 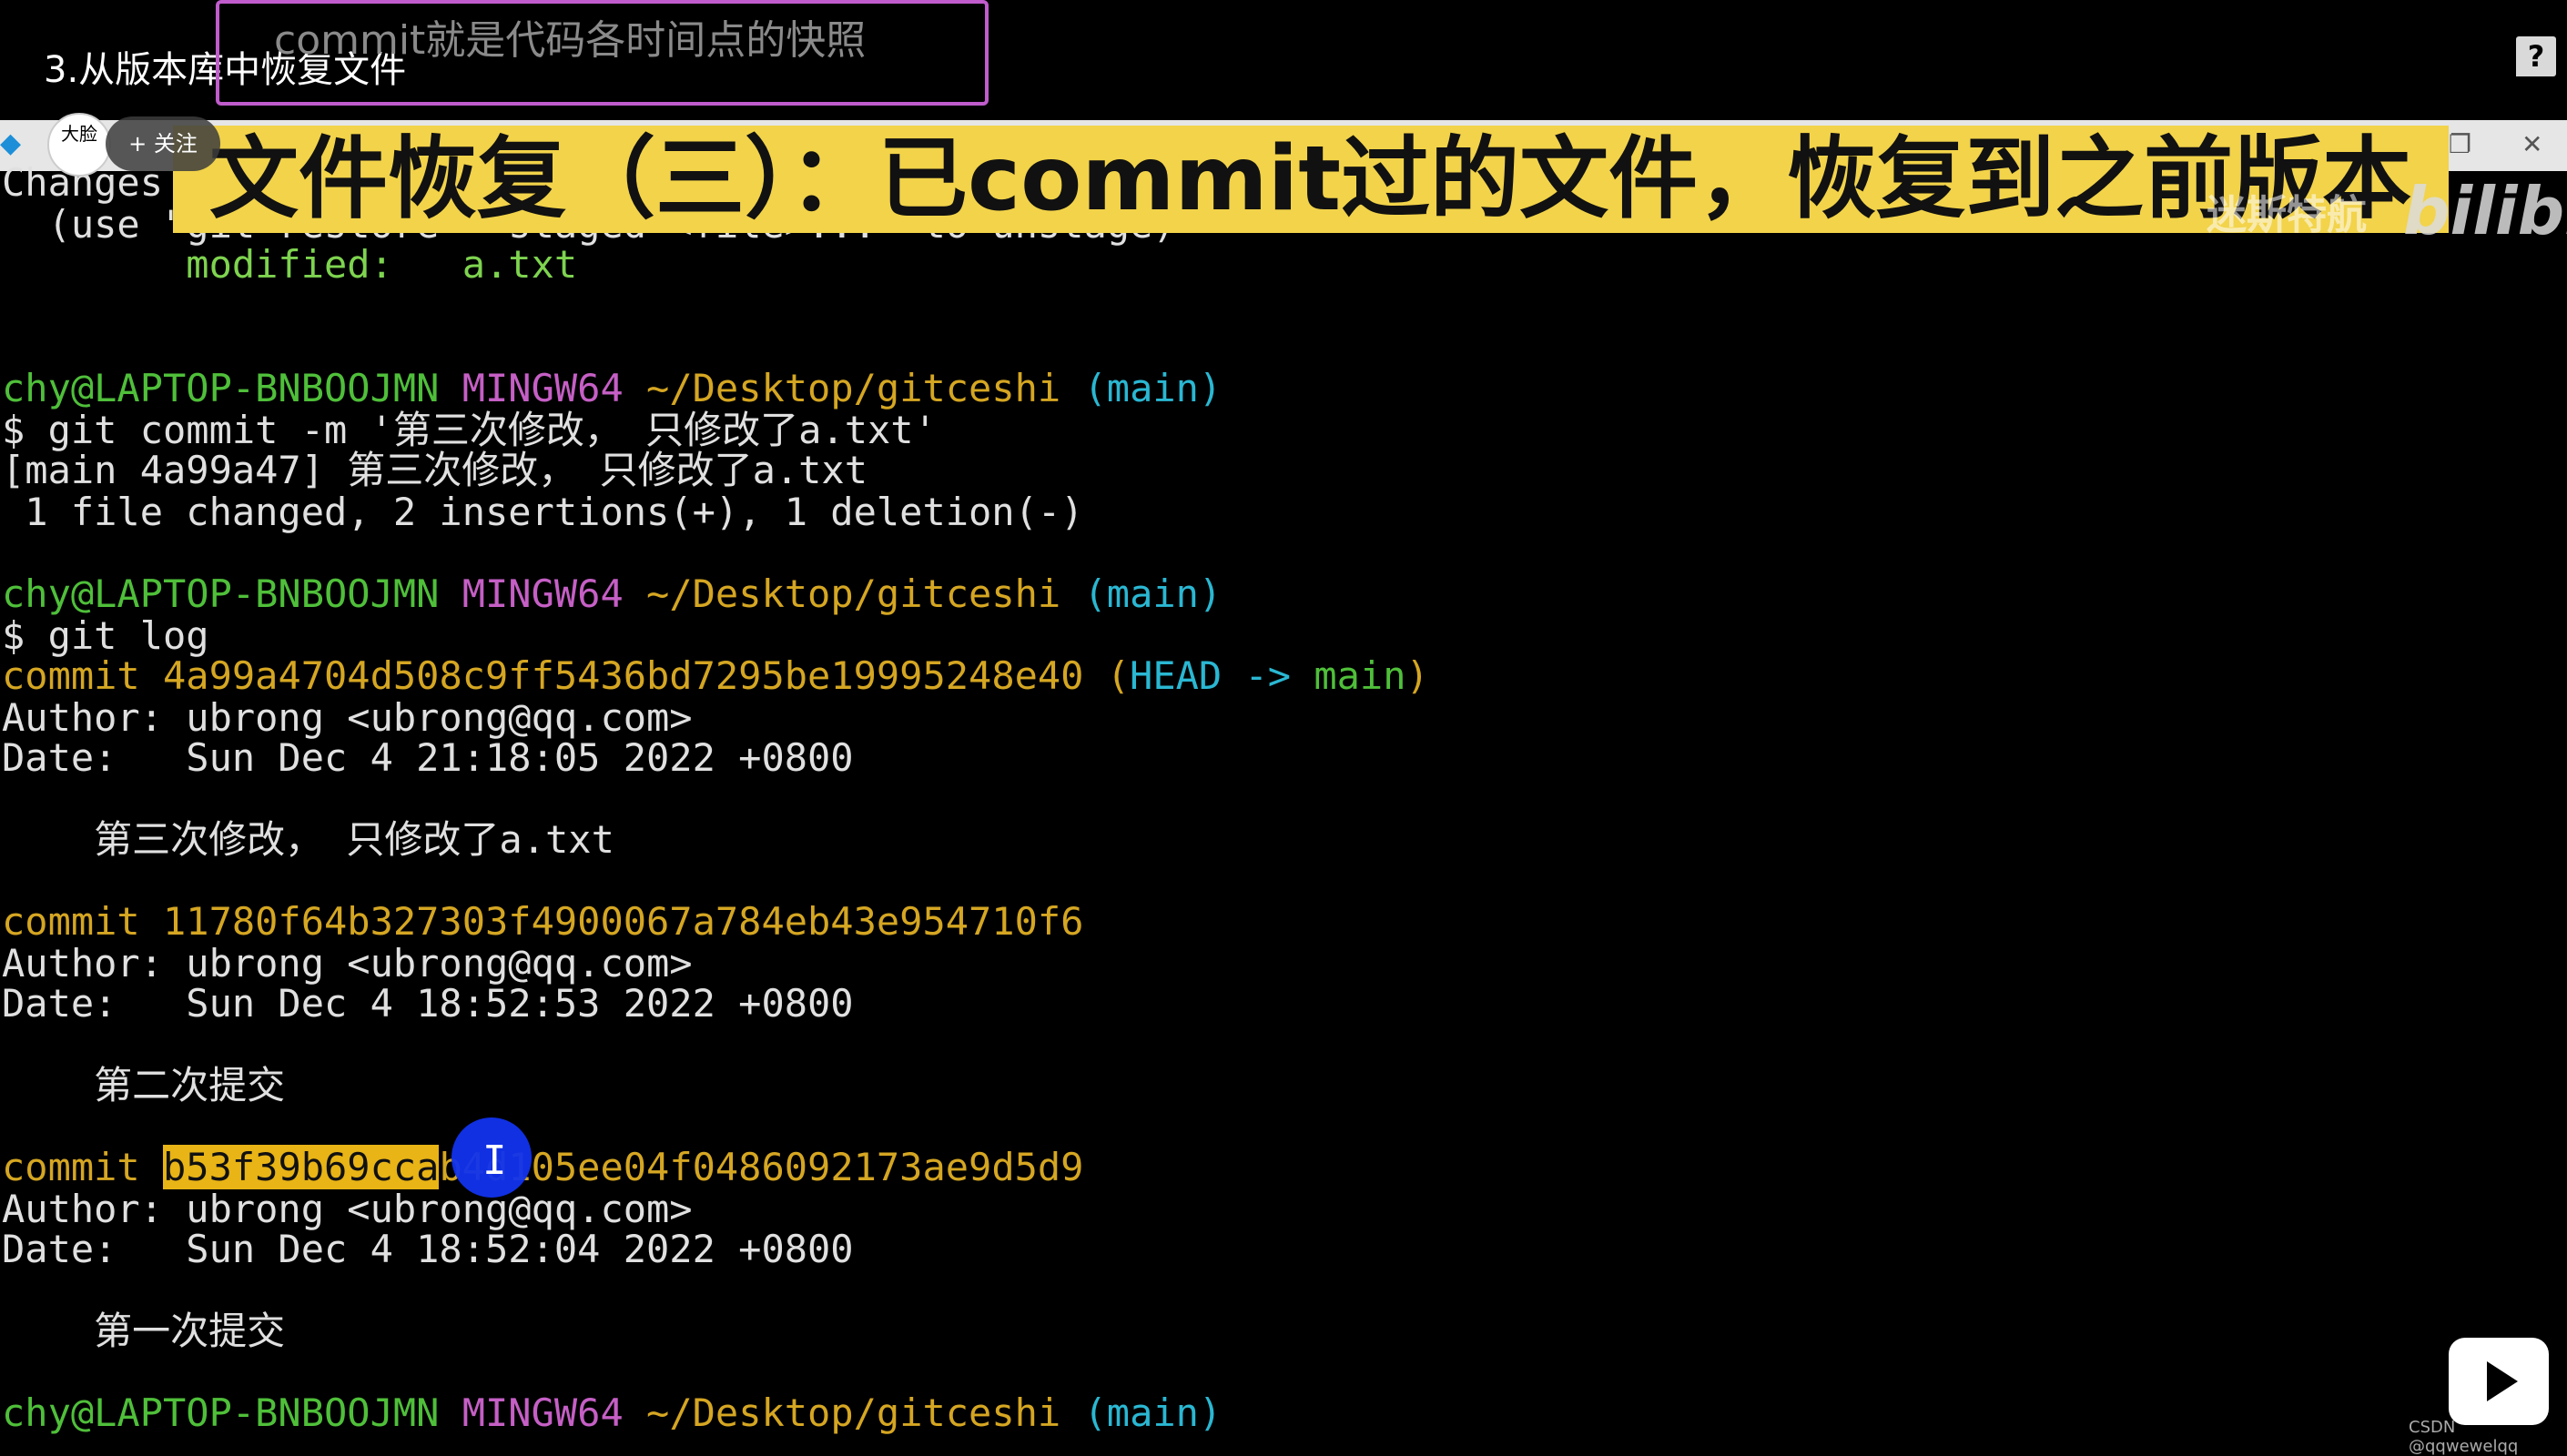 I want to click on caption-text: commit就是代码各时间点的快照, so click(x=570, y=41).